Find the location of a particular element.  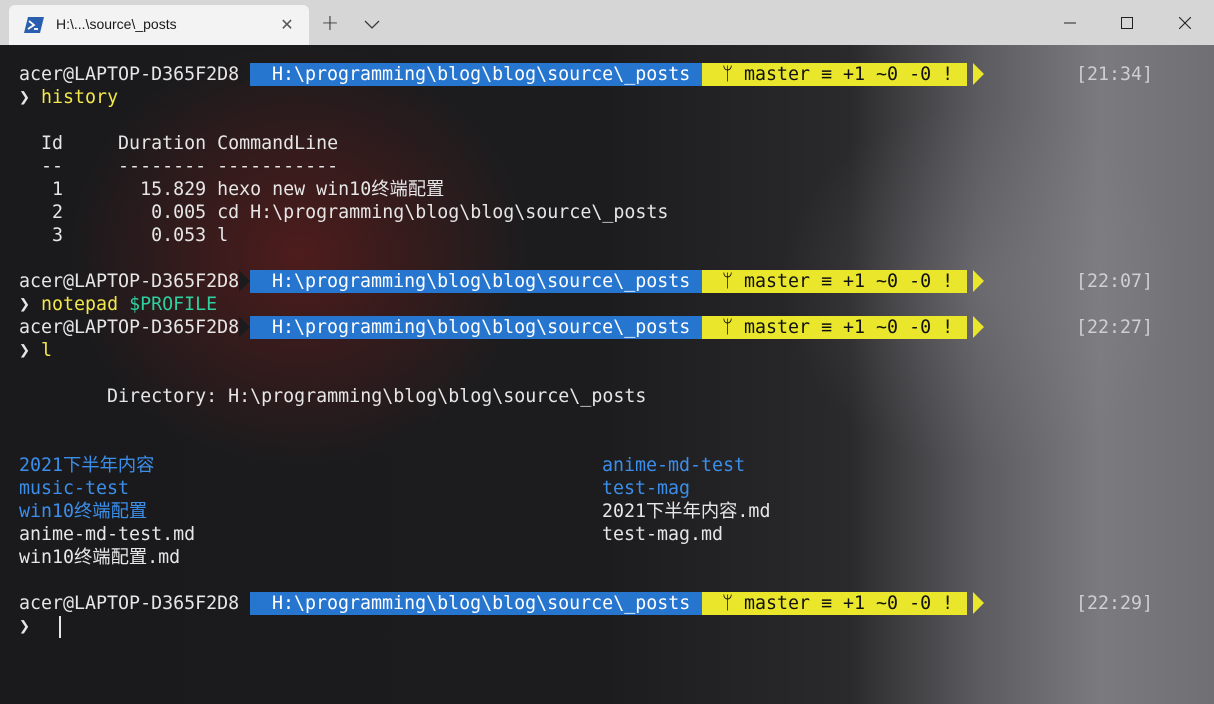

command-text: l is located at coordinates (47, 350).